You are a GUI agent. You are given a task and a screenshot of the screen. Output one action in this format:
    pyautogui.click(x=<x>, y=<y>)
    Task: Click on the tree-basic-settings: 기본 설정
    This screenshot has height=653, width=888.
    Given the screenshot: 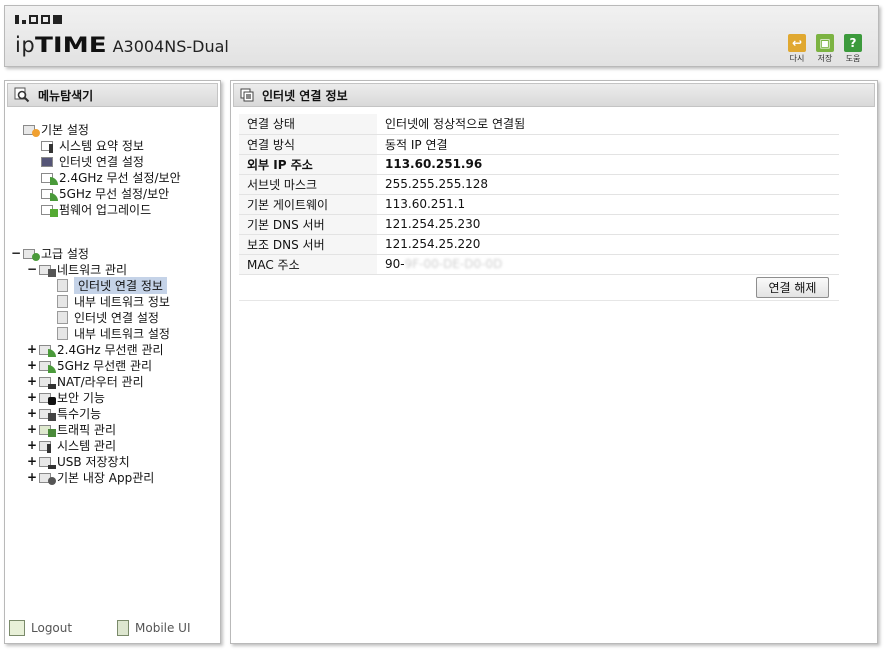 What is the action you would take?
    pyautogui.click(x=56, y=129)
    